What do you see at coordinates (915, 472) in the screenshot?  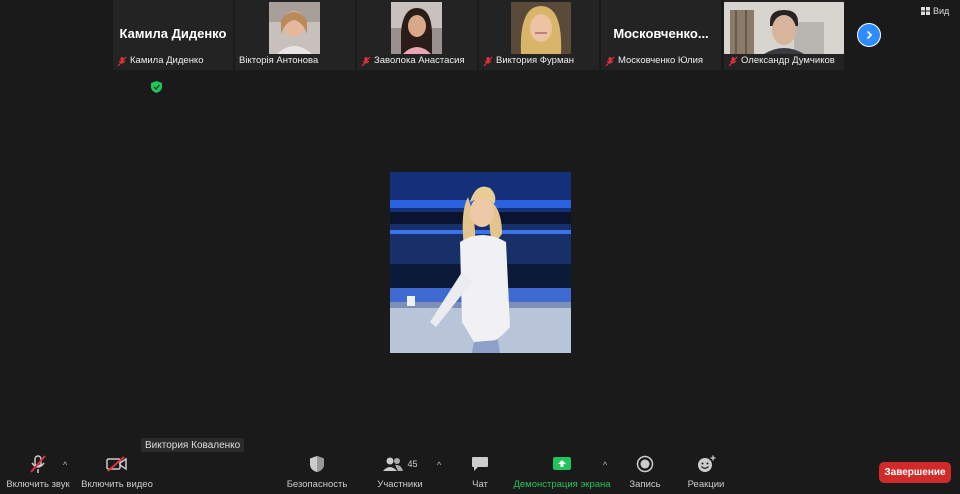 I see `end-meeting-button: Завершение` at bounding box center [915, 472].